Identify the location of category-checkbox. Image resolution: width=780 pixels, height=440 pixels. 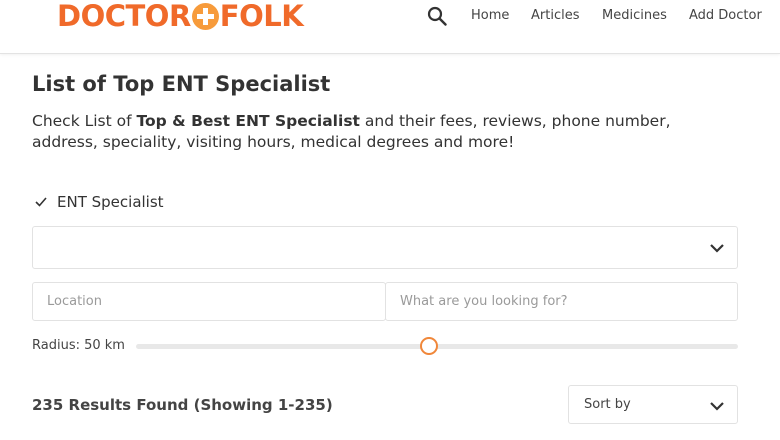
(41, 202).